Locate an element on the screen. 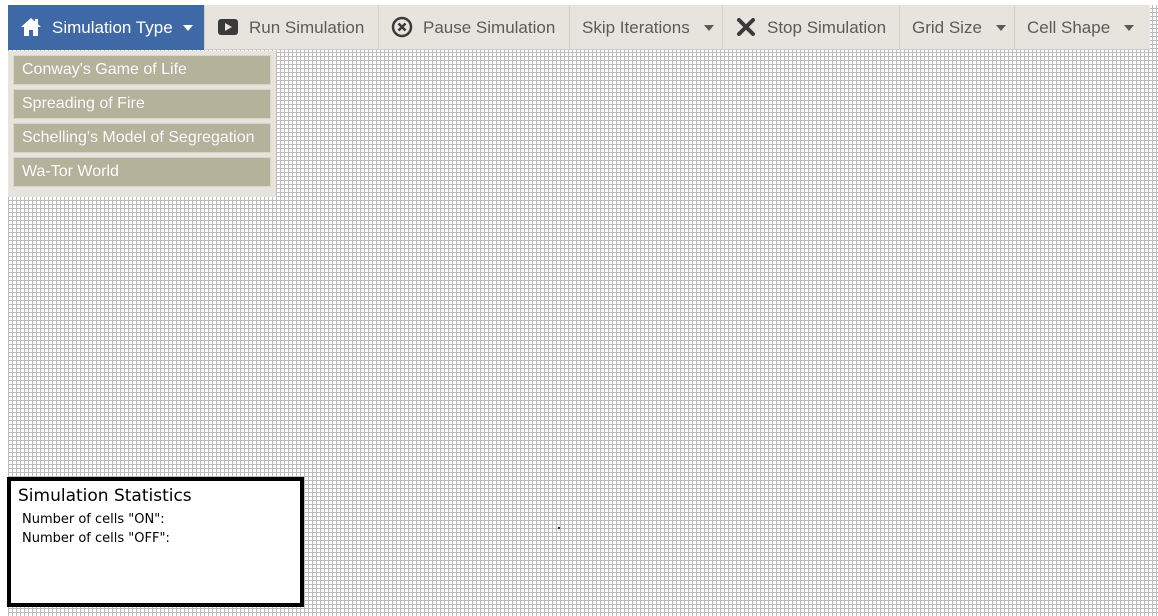 The height and width of the screenshot is (616, 1158). stop-simulation-button: Stop Simulation is located at coordinates (811, 27).